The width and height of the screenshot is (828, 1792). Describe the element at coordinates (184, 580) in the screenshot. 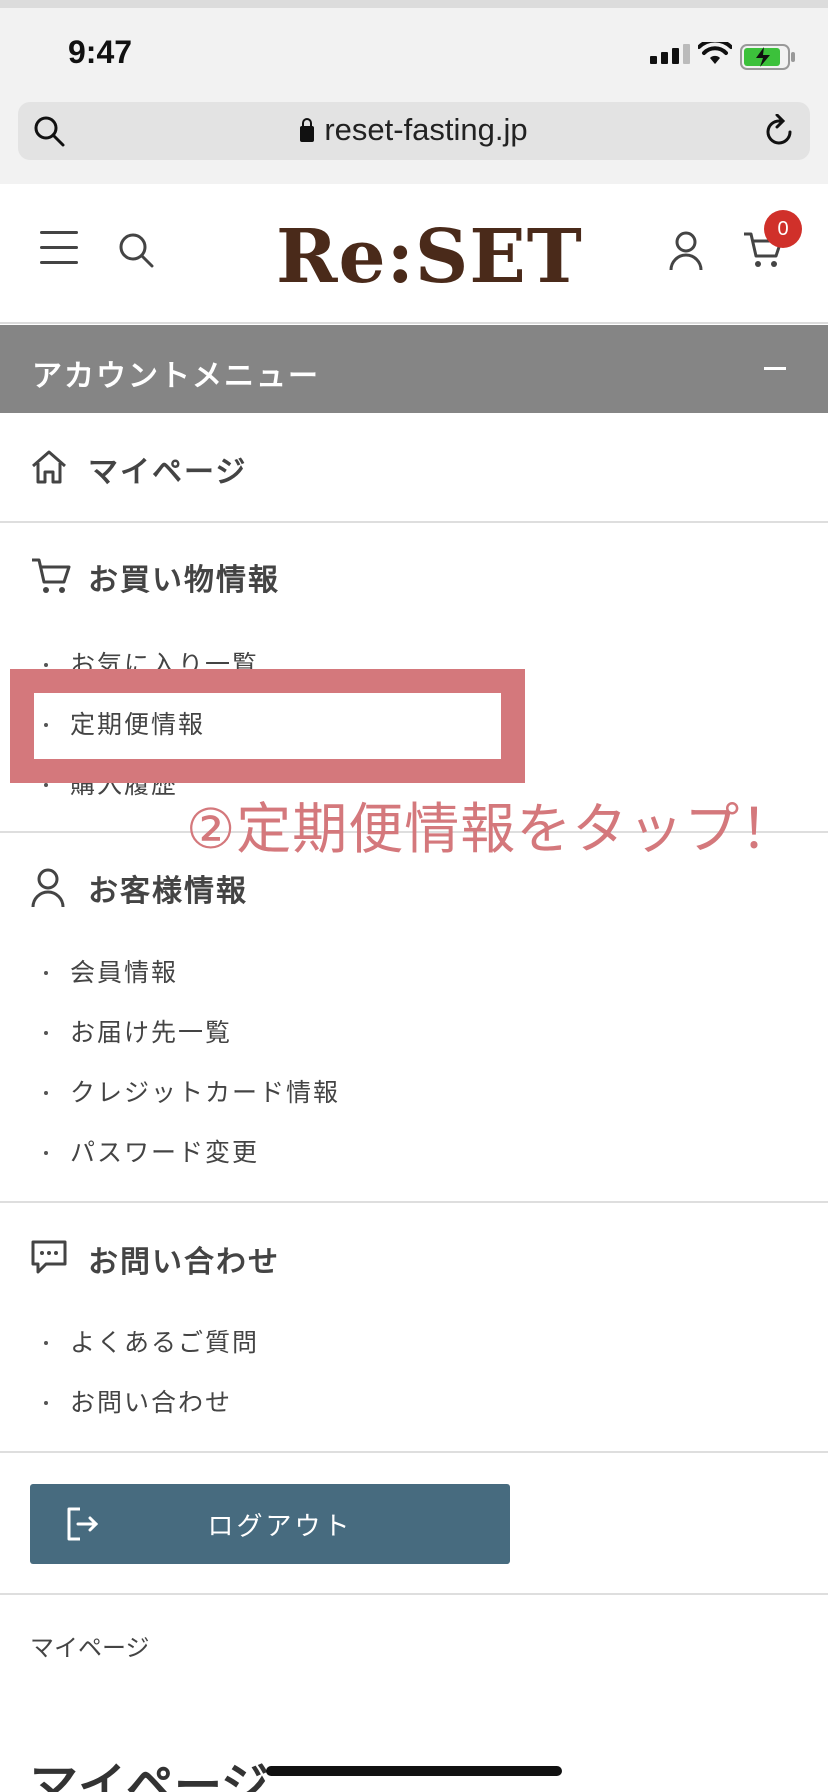

I see `shopping-title: お買い物情報` at that location.